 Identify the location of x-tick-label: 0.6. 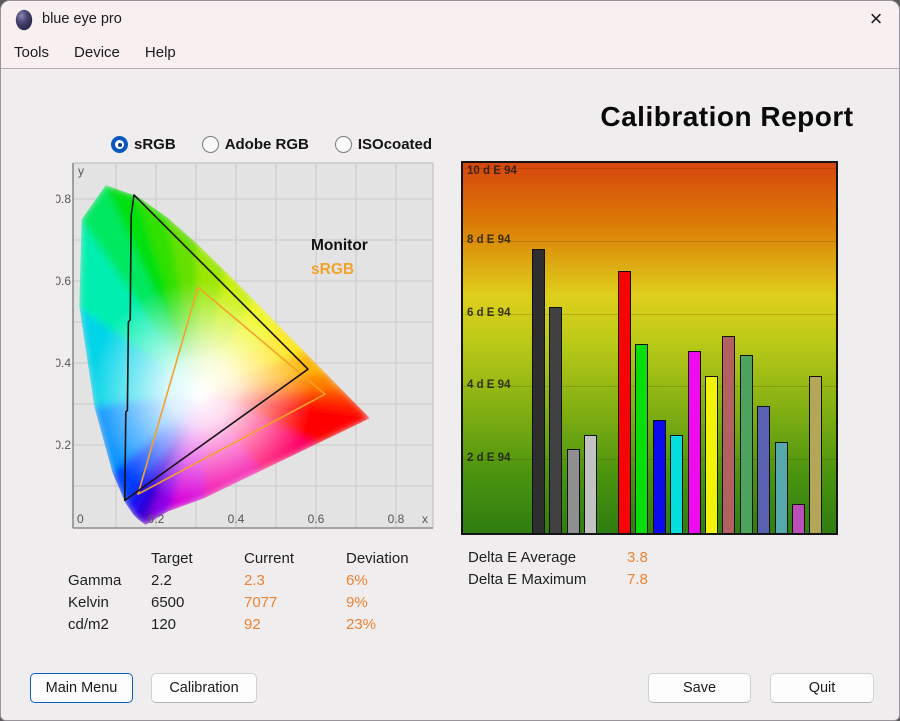
(316, 519).